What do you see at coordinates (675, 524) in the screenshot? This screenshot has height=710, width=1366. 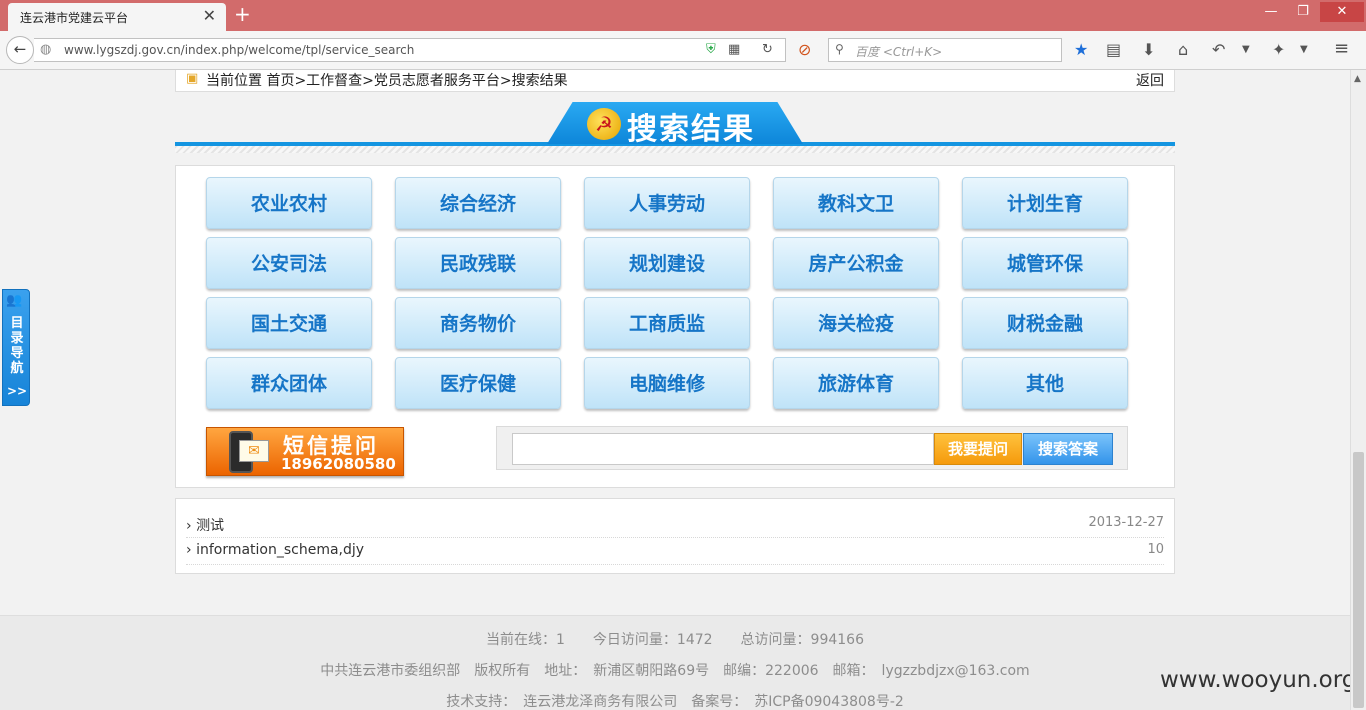 I see `list-item: › 测试 2013-12-27` at bounding box center [675, 524].